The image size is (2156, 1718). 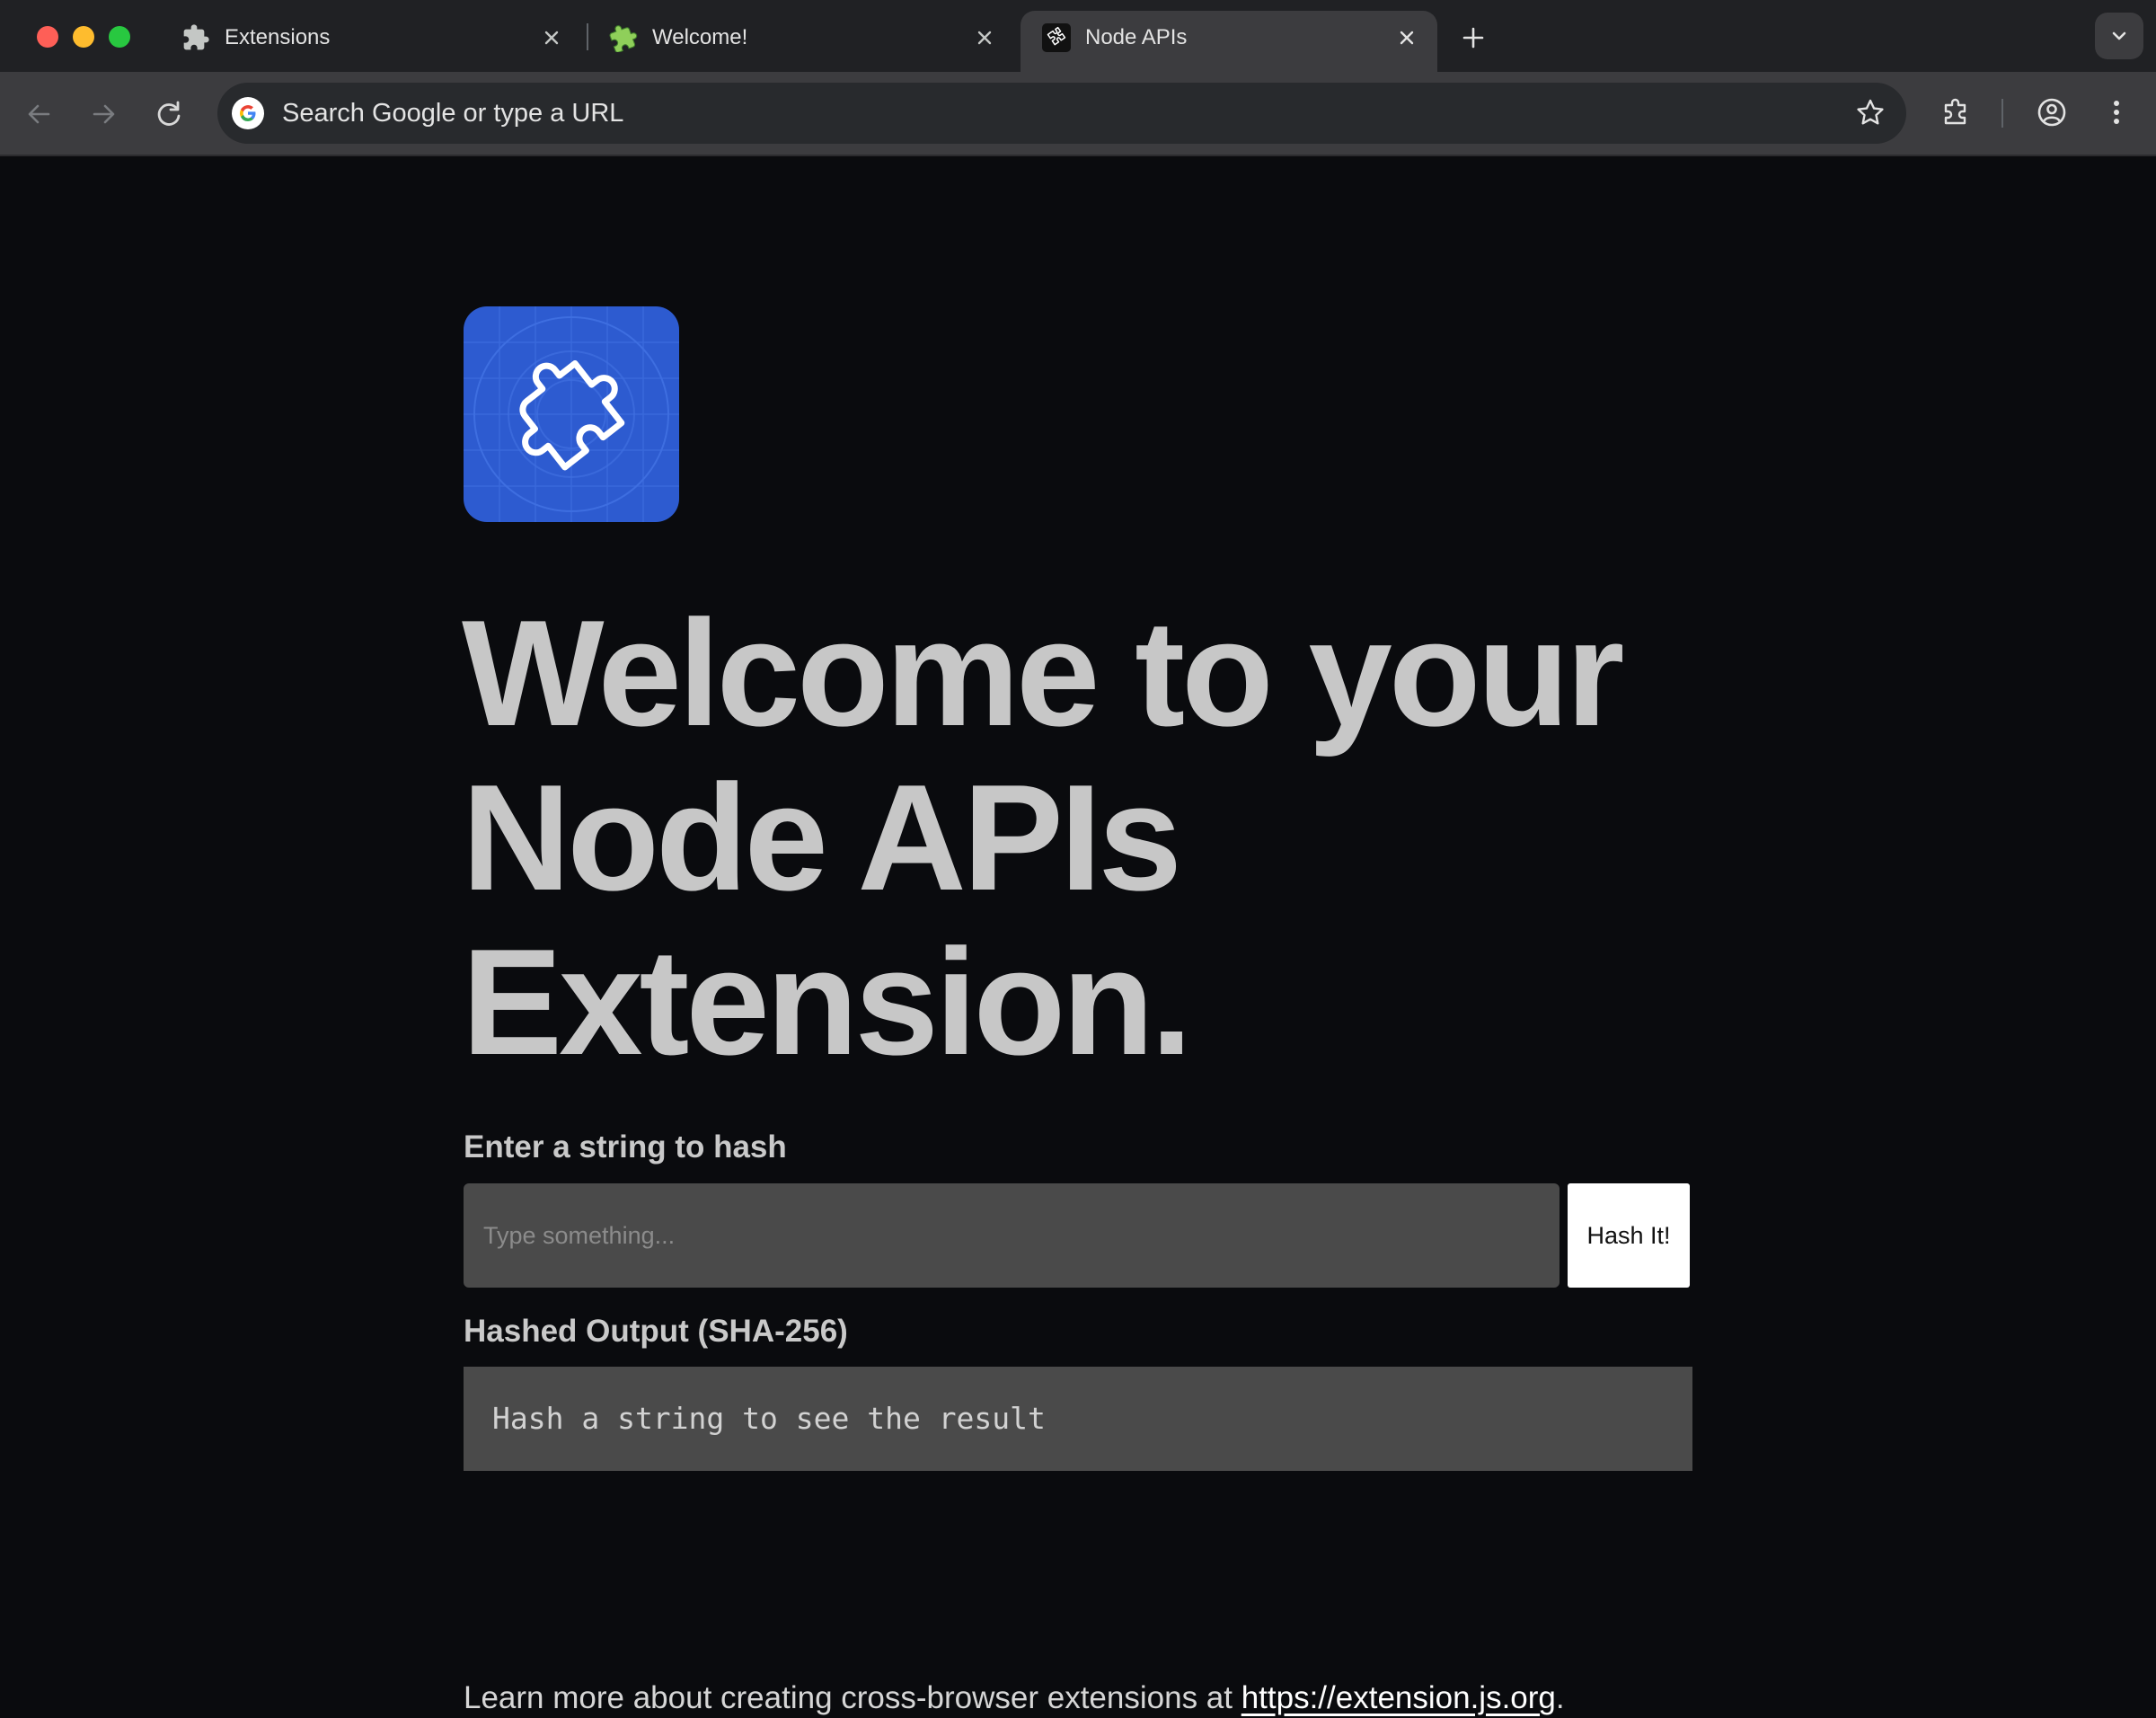 I want to click on tab-title: Extensions, so click(x=278, y=37).